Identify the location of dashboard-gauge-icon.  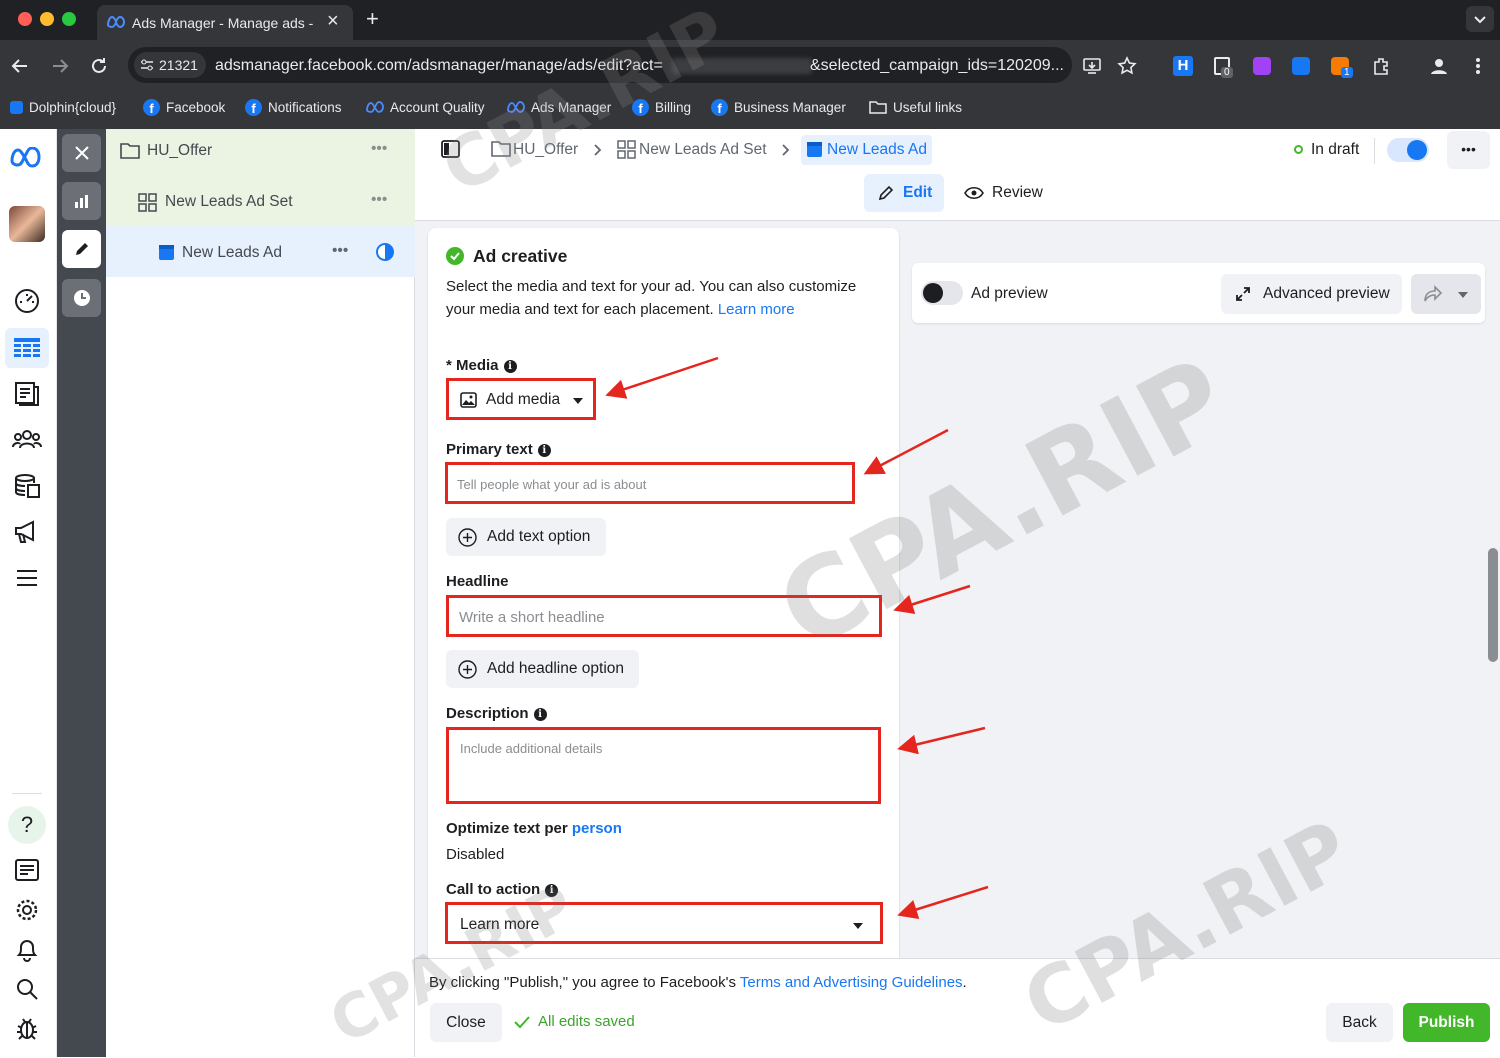
(27, 301).